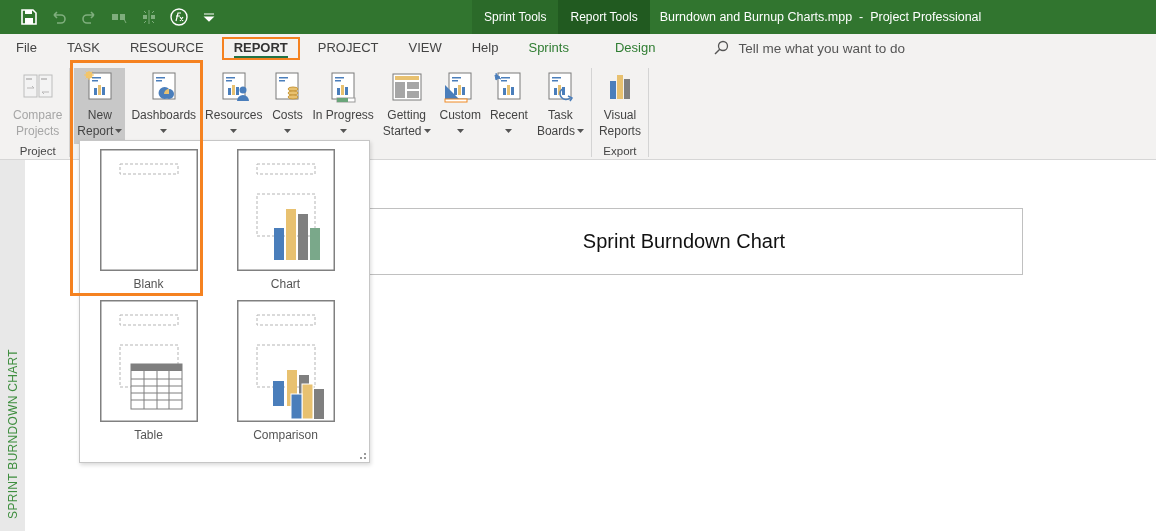 The width and height of the screenshot is (1156, 531). What do you see at coordinates (83, 48) in the screenshot?
I see `ribbon-tab: TASK` at bounding box center [83, 48].